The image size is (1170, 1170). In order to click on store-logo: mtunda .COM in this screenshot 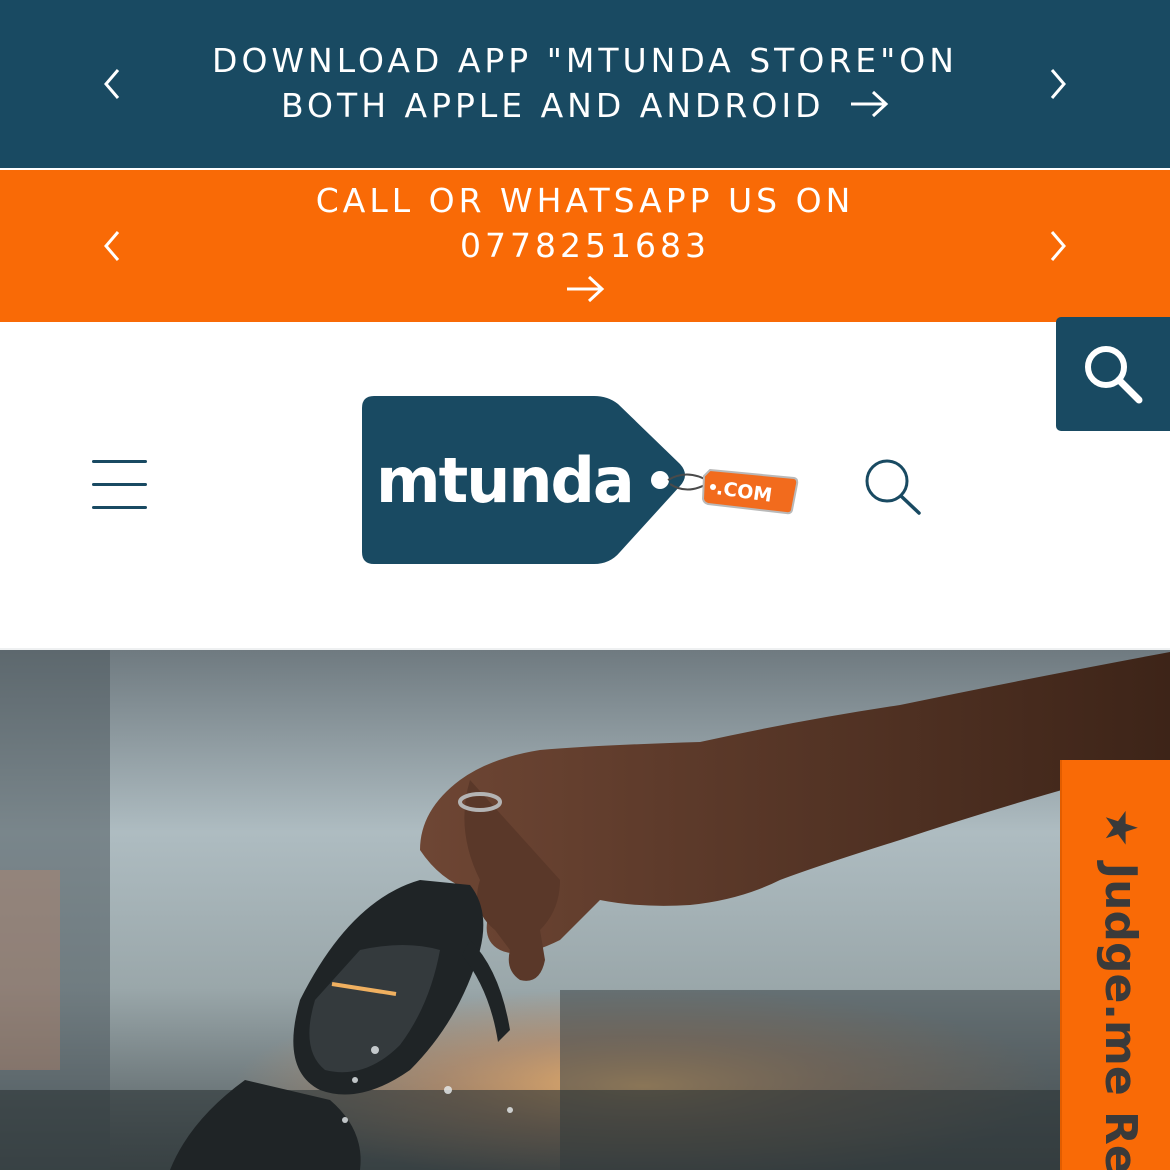, I will do `click(580, 482)`.